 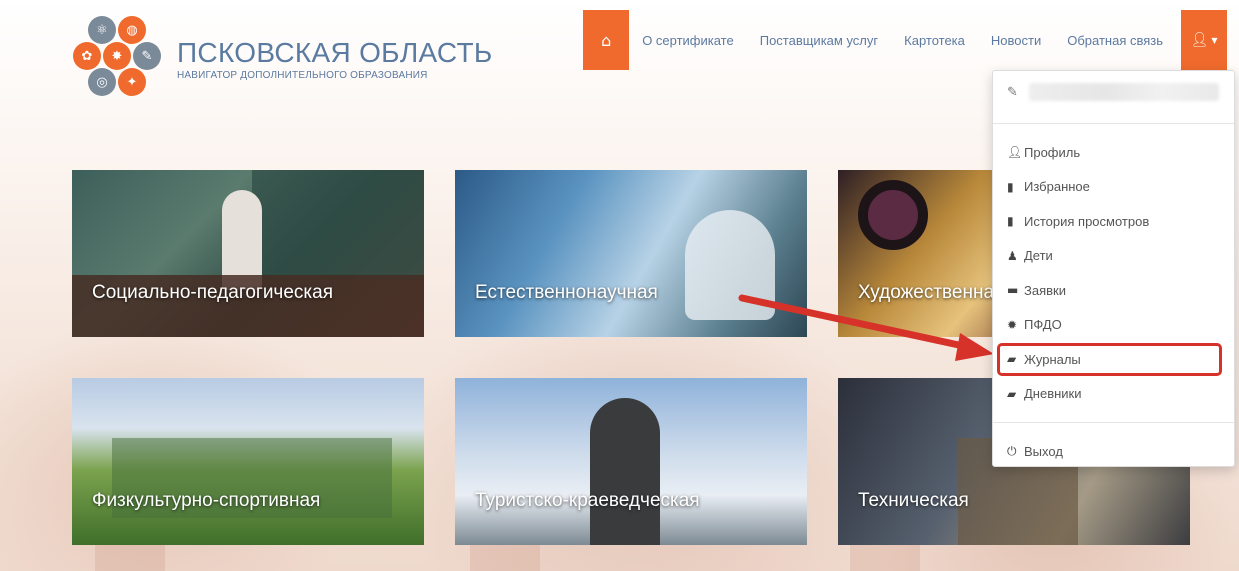 What do you see at coordinates (913, 500) in the screenshot?
I see `category-label: Техническая` at bounding box center [913, 500].